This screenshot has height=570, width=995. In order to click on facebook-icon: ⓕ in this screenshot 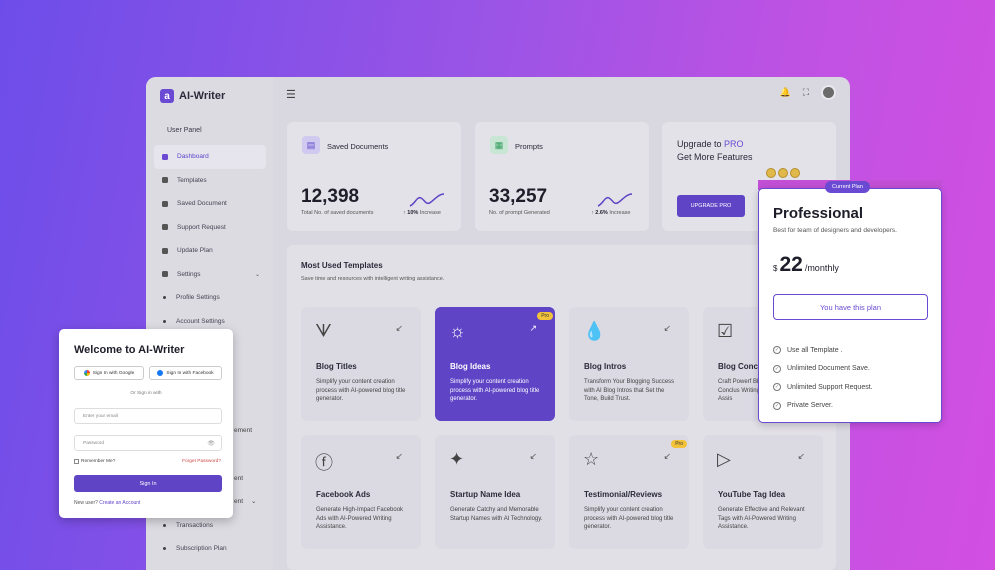, I will do `click(324, 463)`.